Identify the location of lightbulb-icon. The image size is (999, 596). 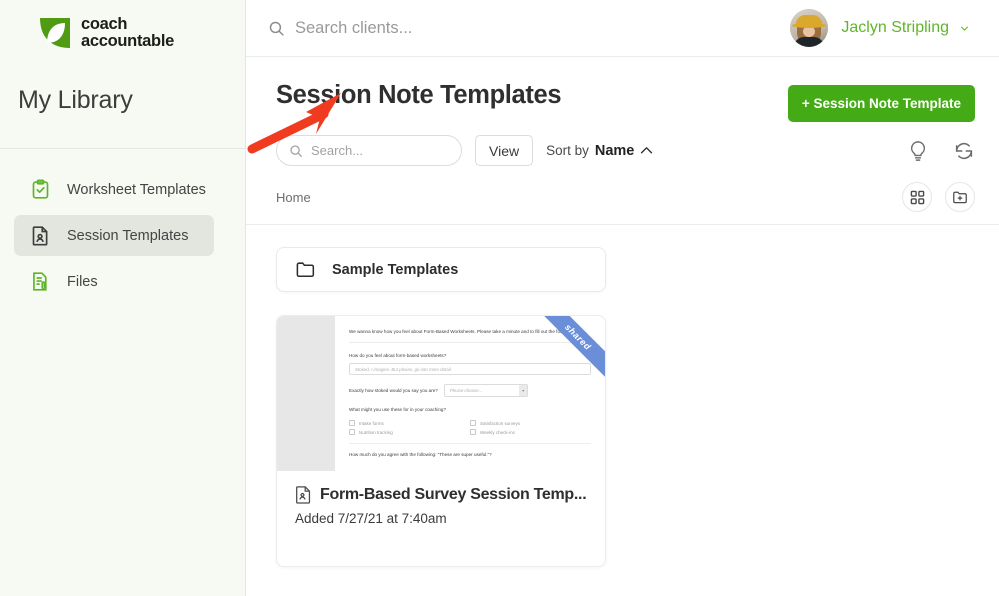
(918, 150).